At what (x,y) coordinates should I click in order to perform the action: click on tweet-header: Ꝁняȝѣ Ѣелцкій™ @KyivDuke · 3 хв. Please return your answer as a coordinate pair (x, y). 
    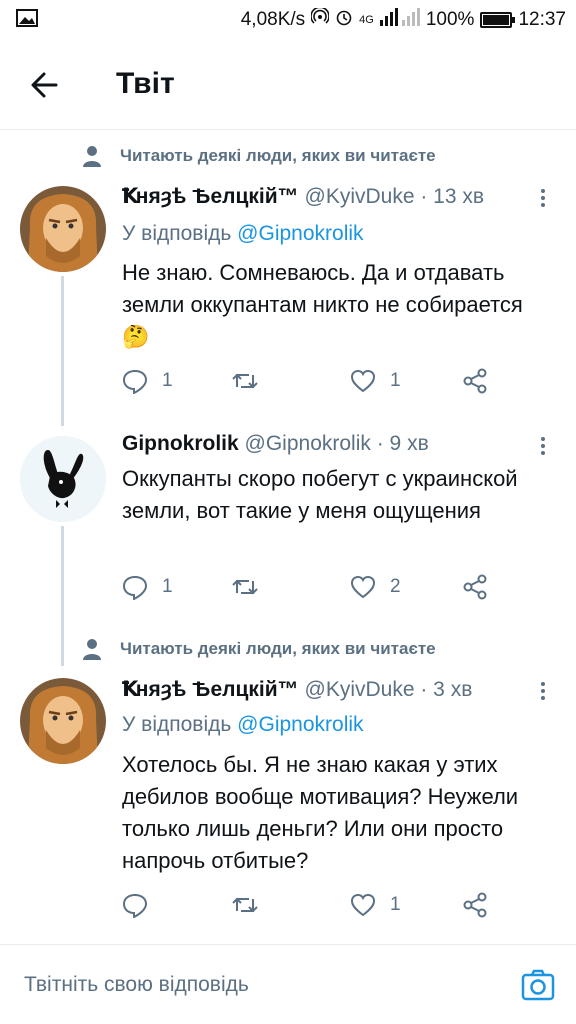
    Looking at the image, I should click on (324, 689).